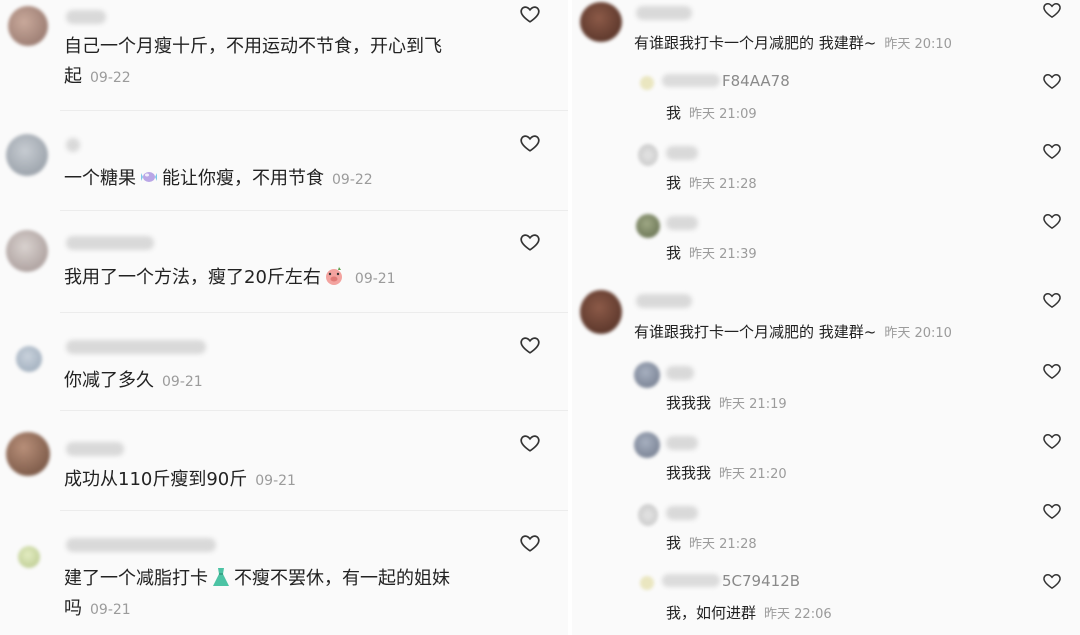  I want to click on reply-text: 我我我 昨天 21:19, so click(726, 403).